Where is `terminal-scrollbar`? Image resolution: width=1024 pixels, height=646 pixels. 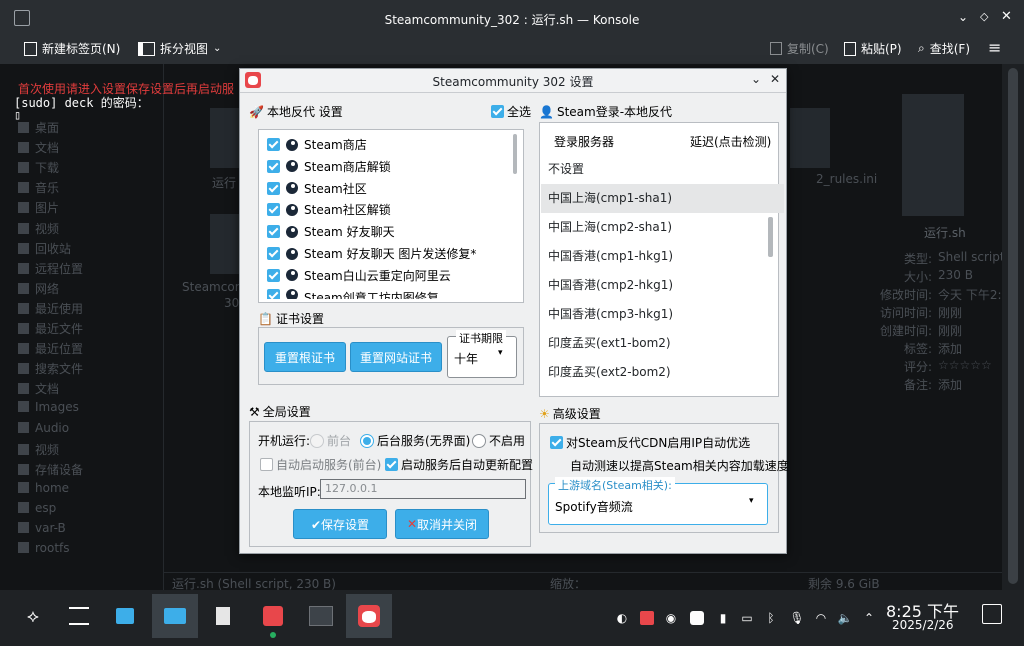 terminal-scrollbar is located at coordinates (1013, 327).